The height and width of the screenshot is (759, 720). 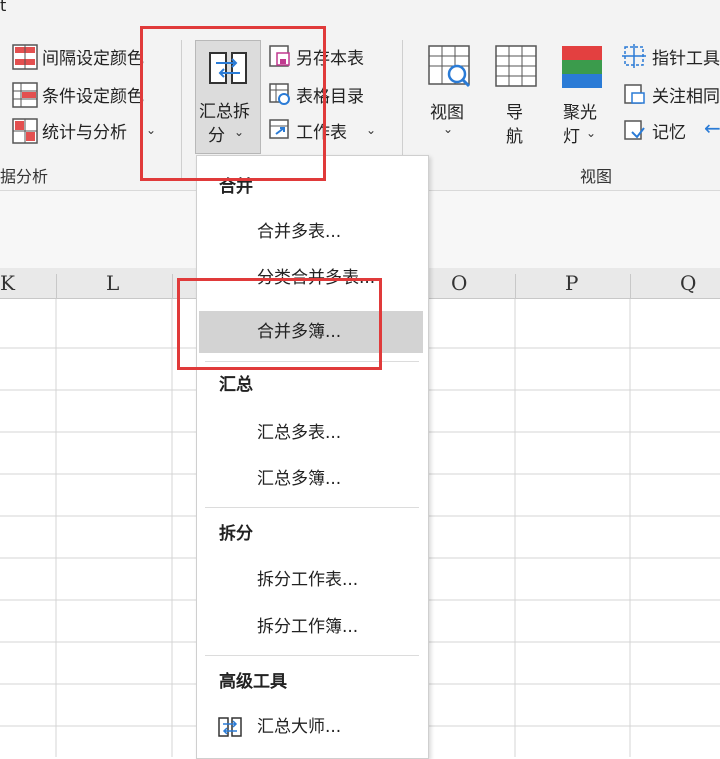 I want to click on column-header-l: L, so click(x=112, y=283).